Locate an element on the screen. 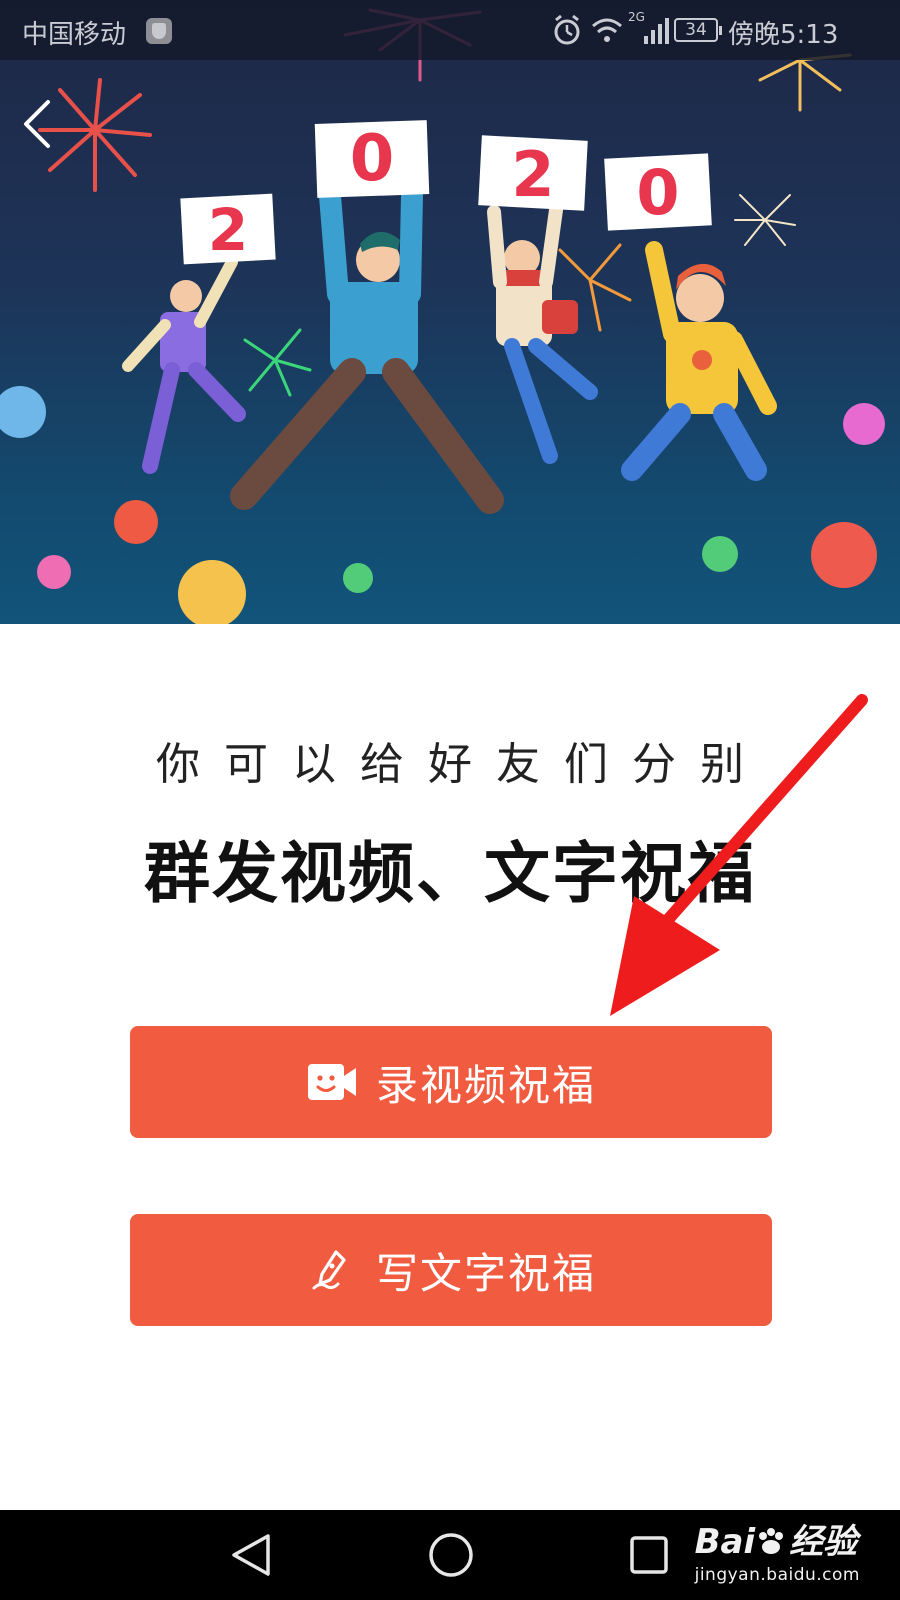 This screenshot has height=1600, width=900. carrier-name: 中国移动 is located at coordinates (74, 35).